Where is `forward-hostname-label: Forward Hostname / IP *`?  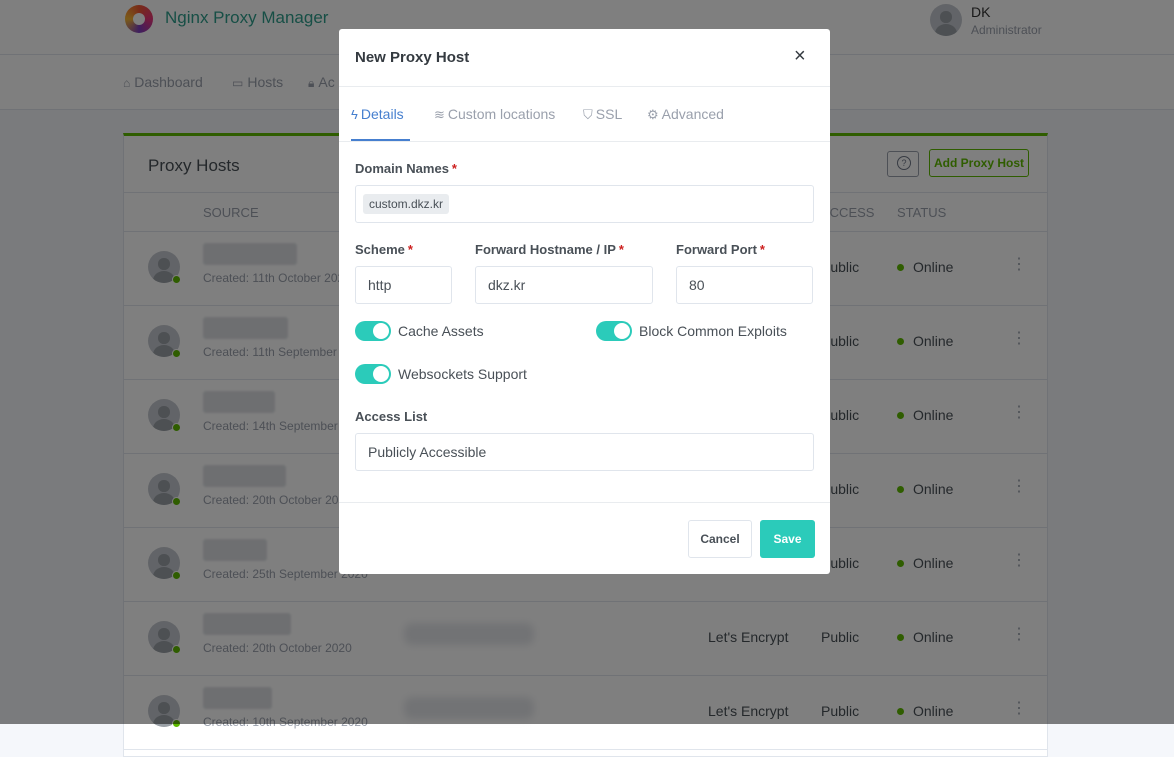
forward-hostname-label: Forward Hostname / IP * is located at coordinates (549, 249).